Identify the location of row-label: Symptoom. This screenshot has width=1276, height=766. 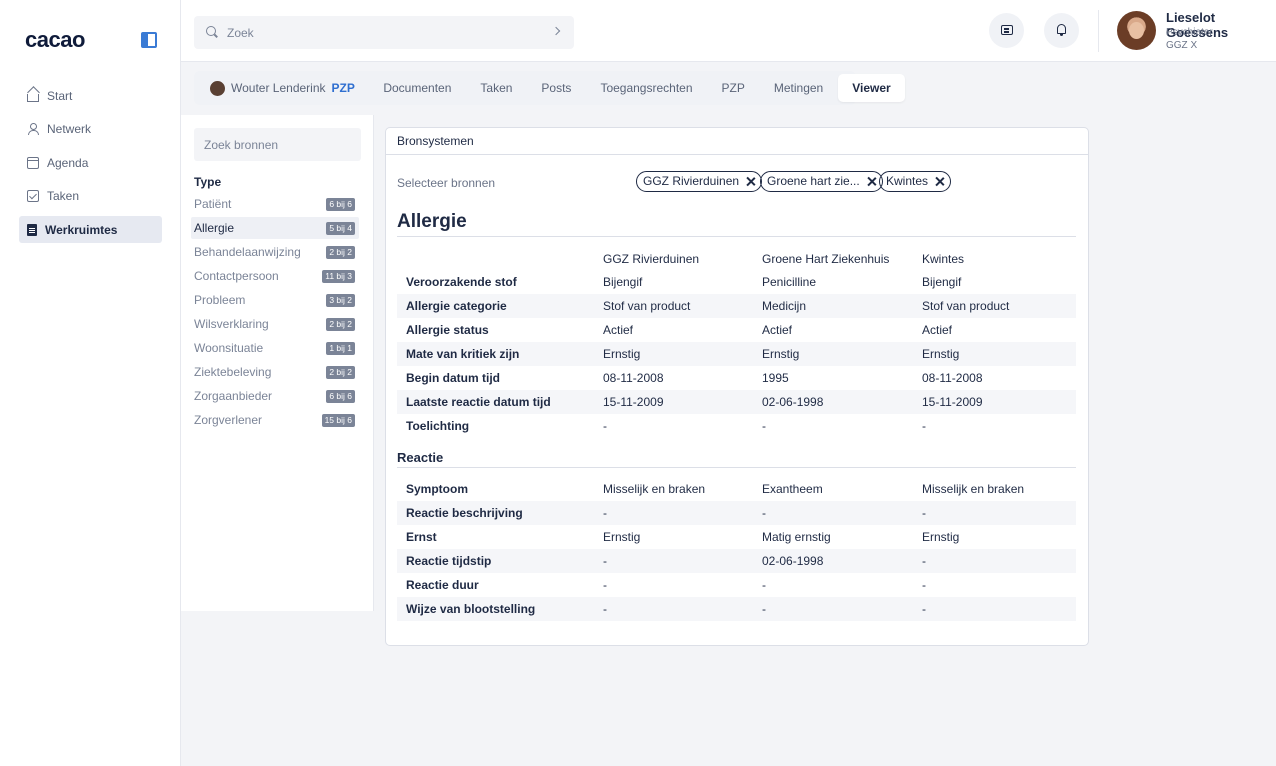
(437, 489).